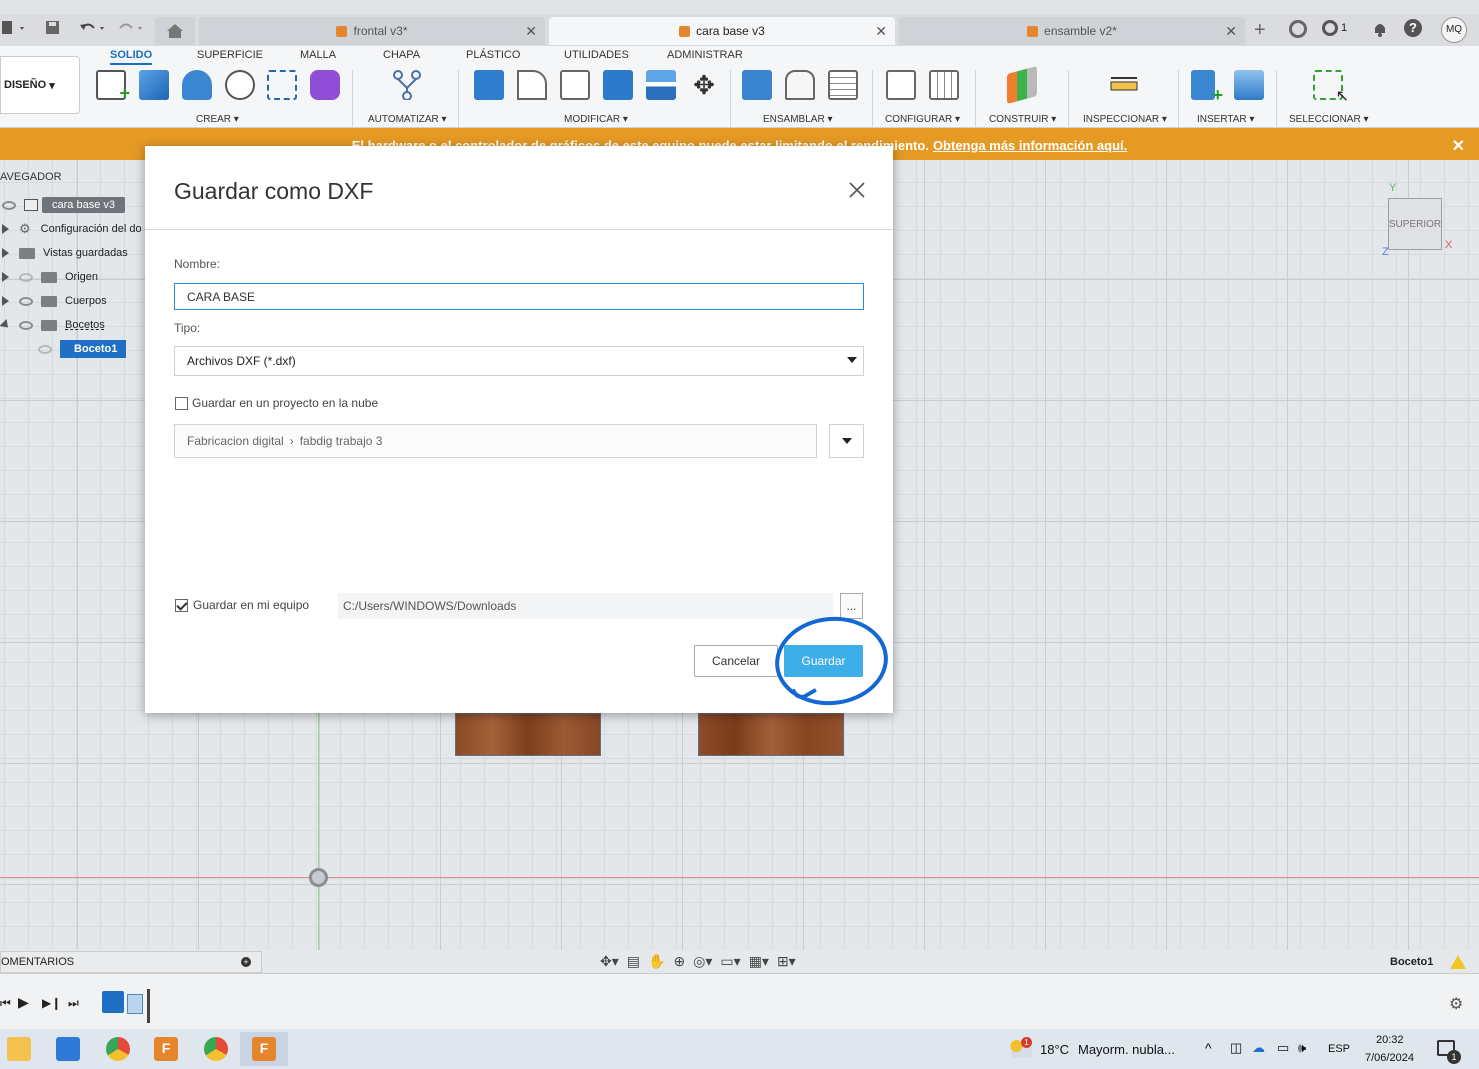  Describe the element at coordinates (944, 85) in the screenshot. I see `configuration-table-icon` at that location.